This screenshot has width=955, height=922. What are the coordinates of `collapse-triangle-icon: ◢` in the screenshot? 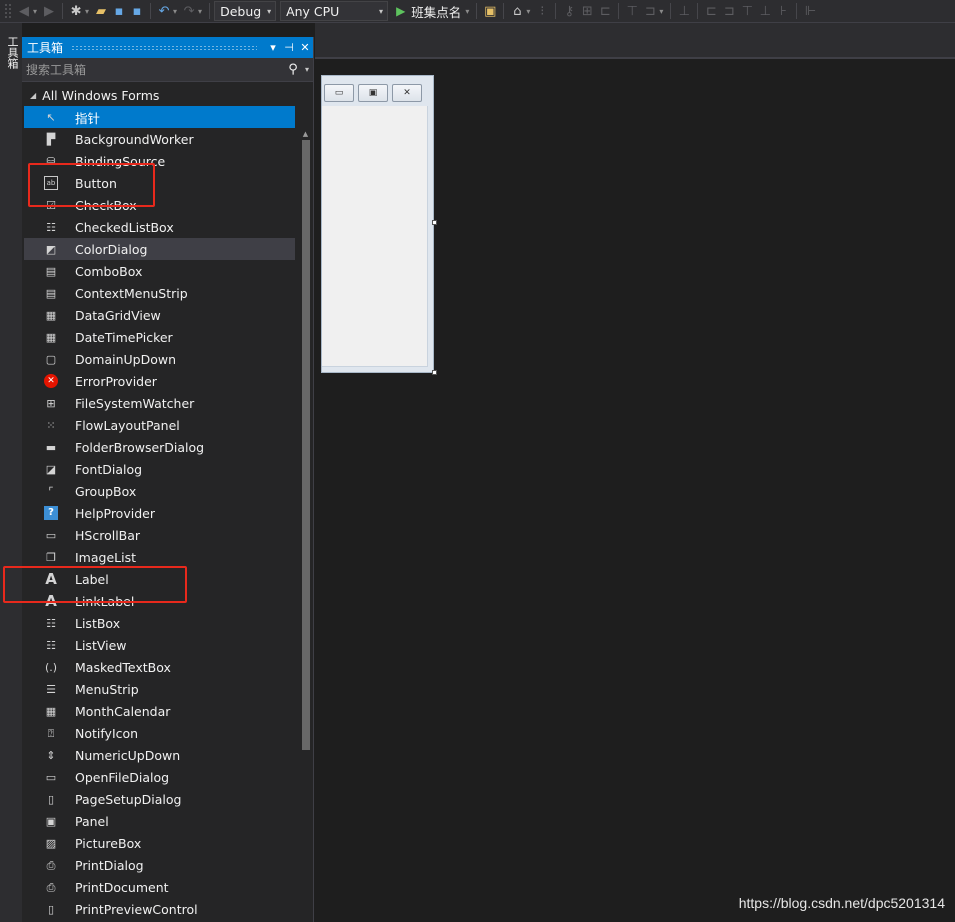 It's located at (33, 95).